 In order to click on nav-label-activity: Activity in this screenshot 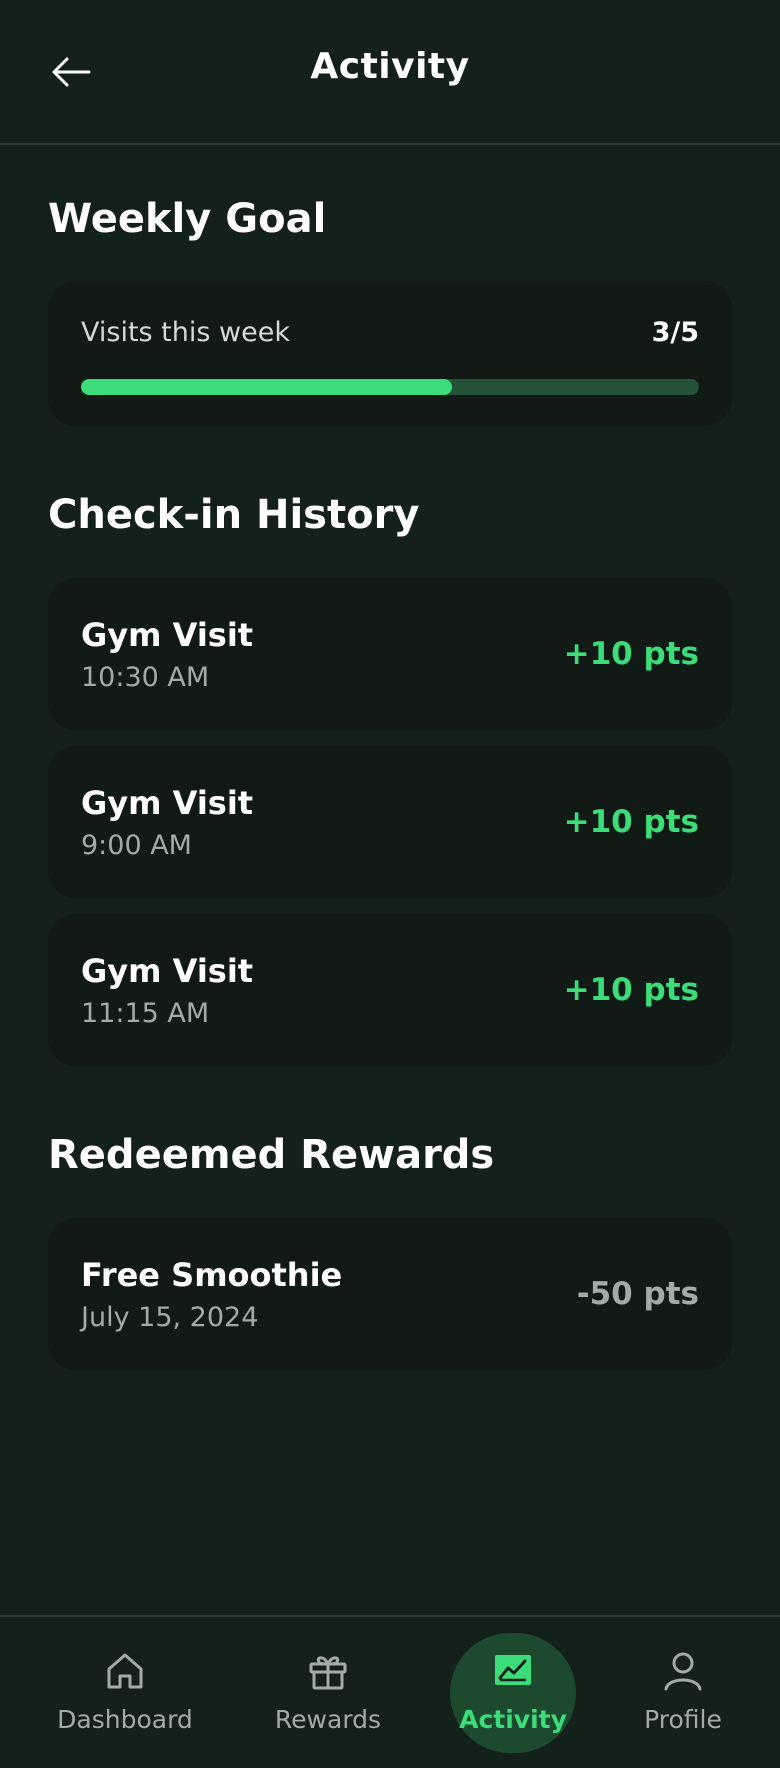, I will do `click(513, 1719)`.